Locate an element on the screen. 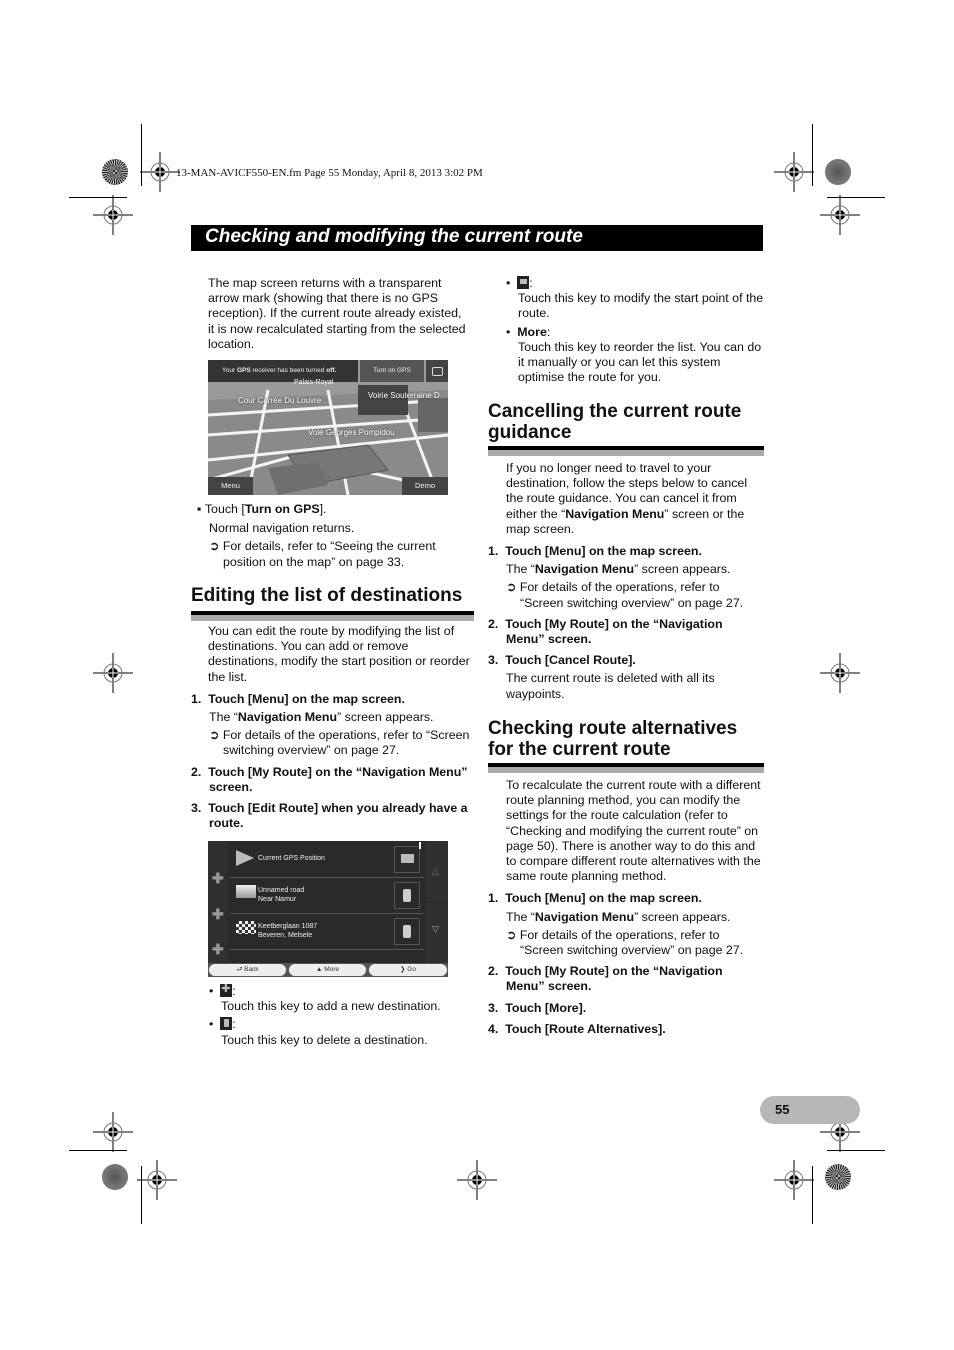 The height and width of the screenshot is (1350, 954). chevron-right-icon: ❯ is located at coordinates (403, 969).